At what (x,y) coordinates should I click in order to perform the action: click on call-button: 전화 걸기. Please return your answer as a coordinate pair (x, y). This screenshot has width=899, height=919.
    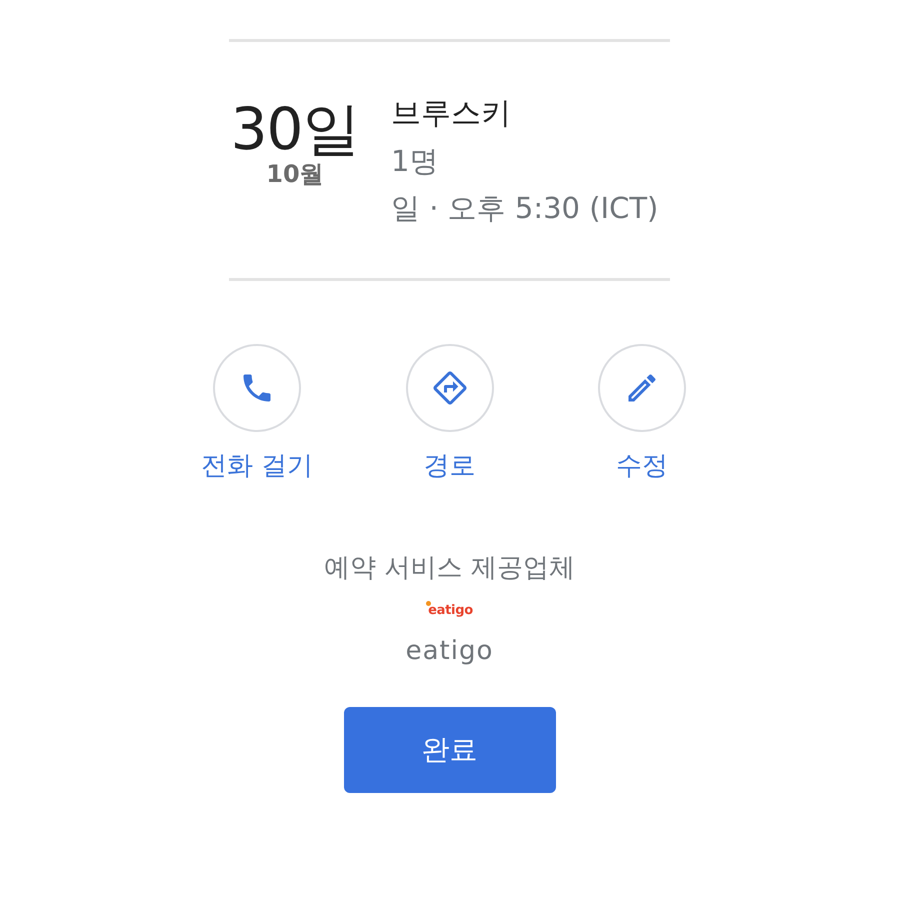
    Looking at the image, I should click on (257, 412).